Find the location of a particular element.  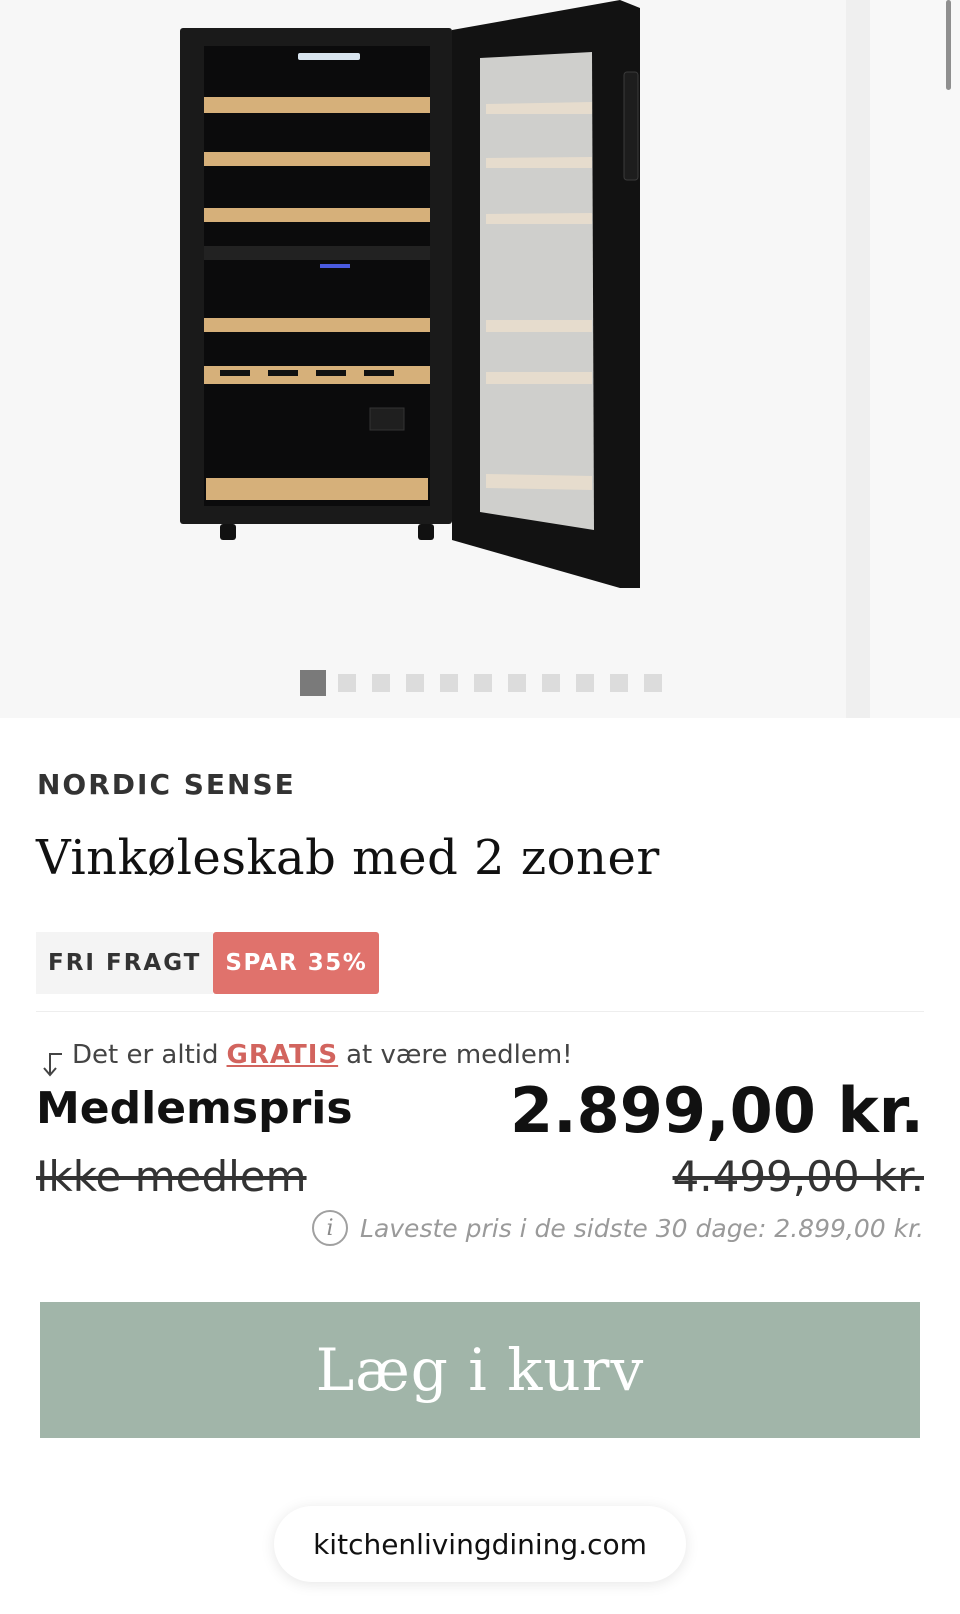

discount-badge: SPAR 35% is located at coordinates (296, 963).